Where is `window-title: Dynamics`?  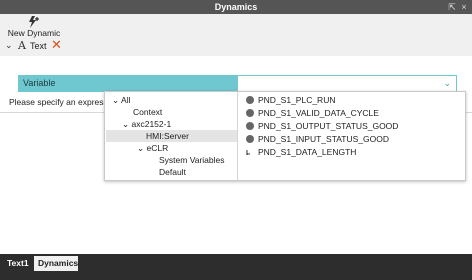 window-title: Dynamics is located at coordinates (236, 7).